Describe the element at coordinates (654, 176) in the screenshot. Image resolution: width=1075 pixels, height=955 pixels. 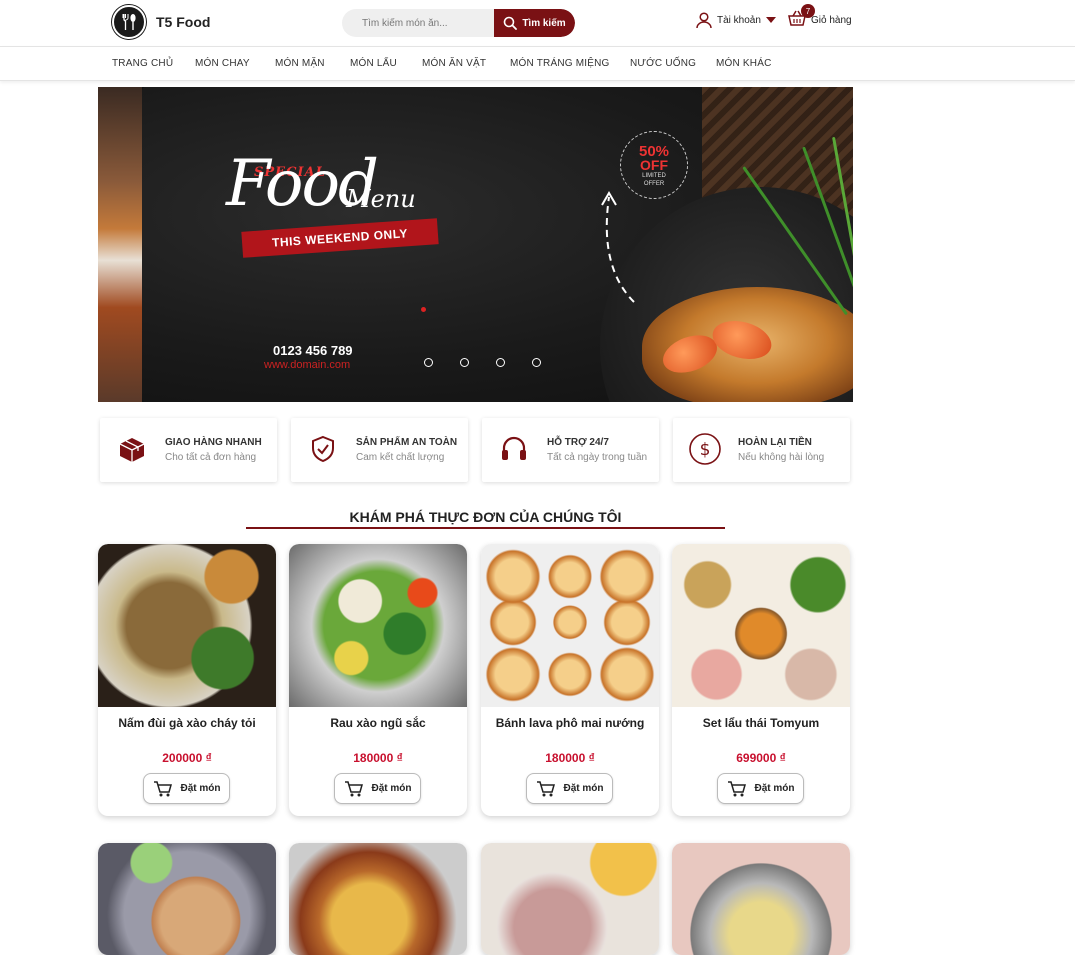
I see `discount-limited: LIMITED` at that location.